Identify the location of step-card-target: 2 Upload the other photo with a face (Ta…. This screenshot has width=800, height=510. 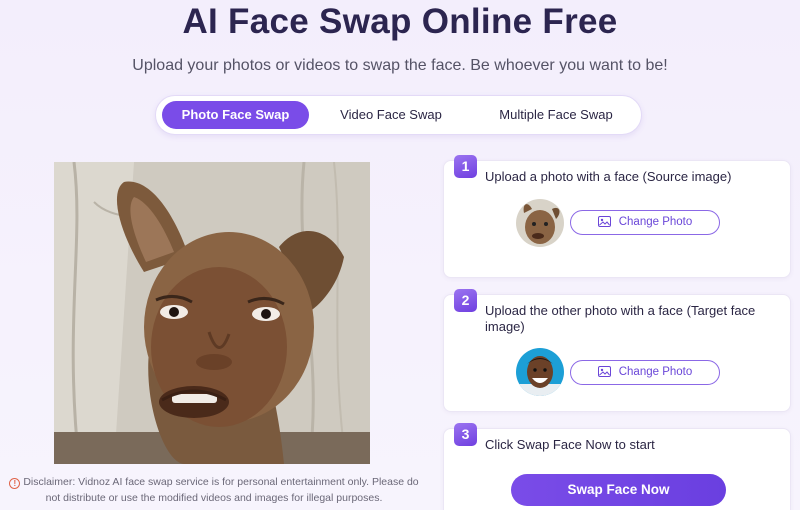
(617, 350).